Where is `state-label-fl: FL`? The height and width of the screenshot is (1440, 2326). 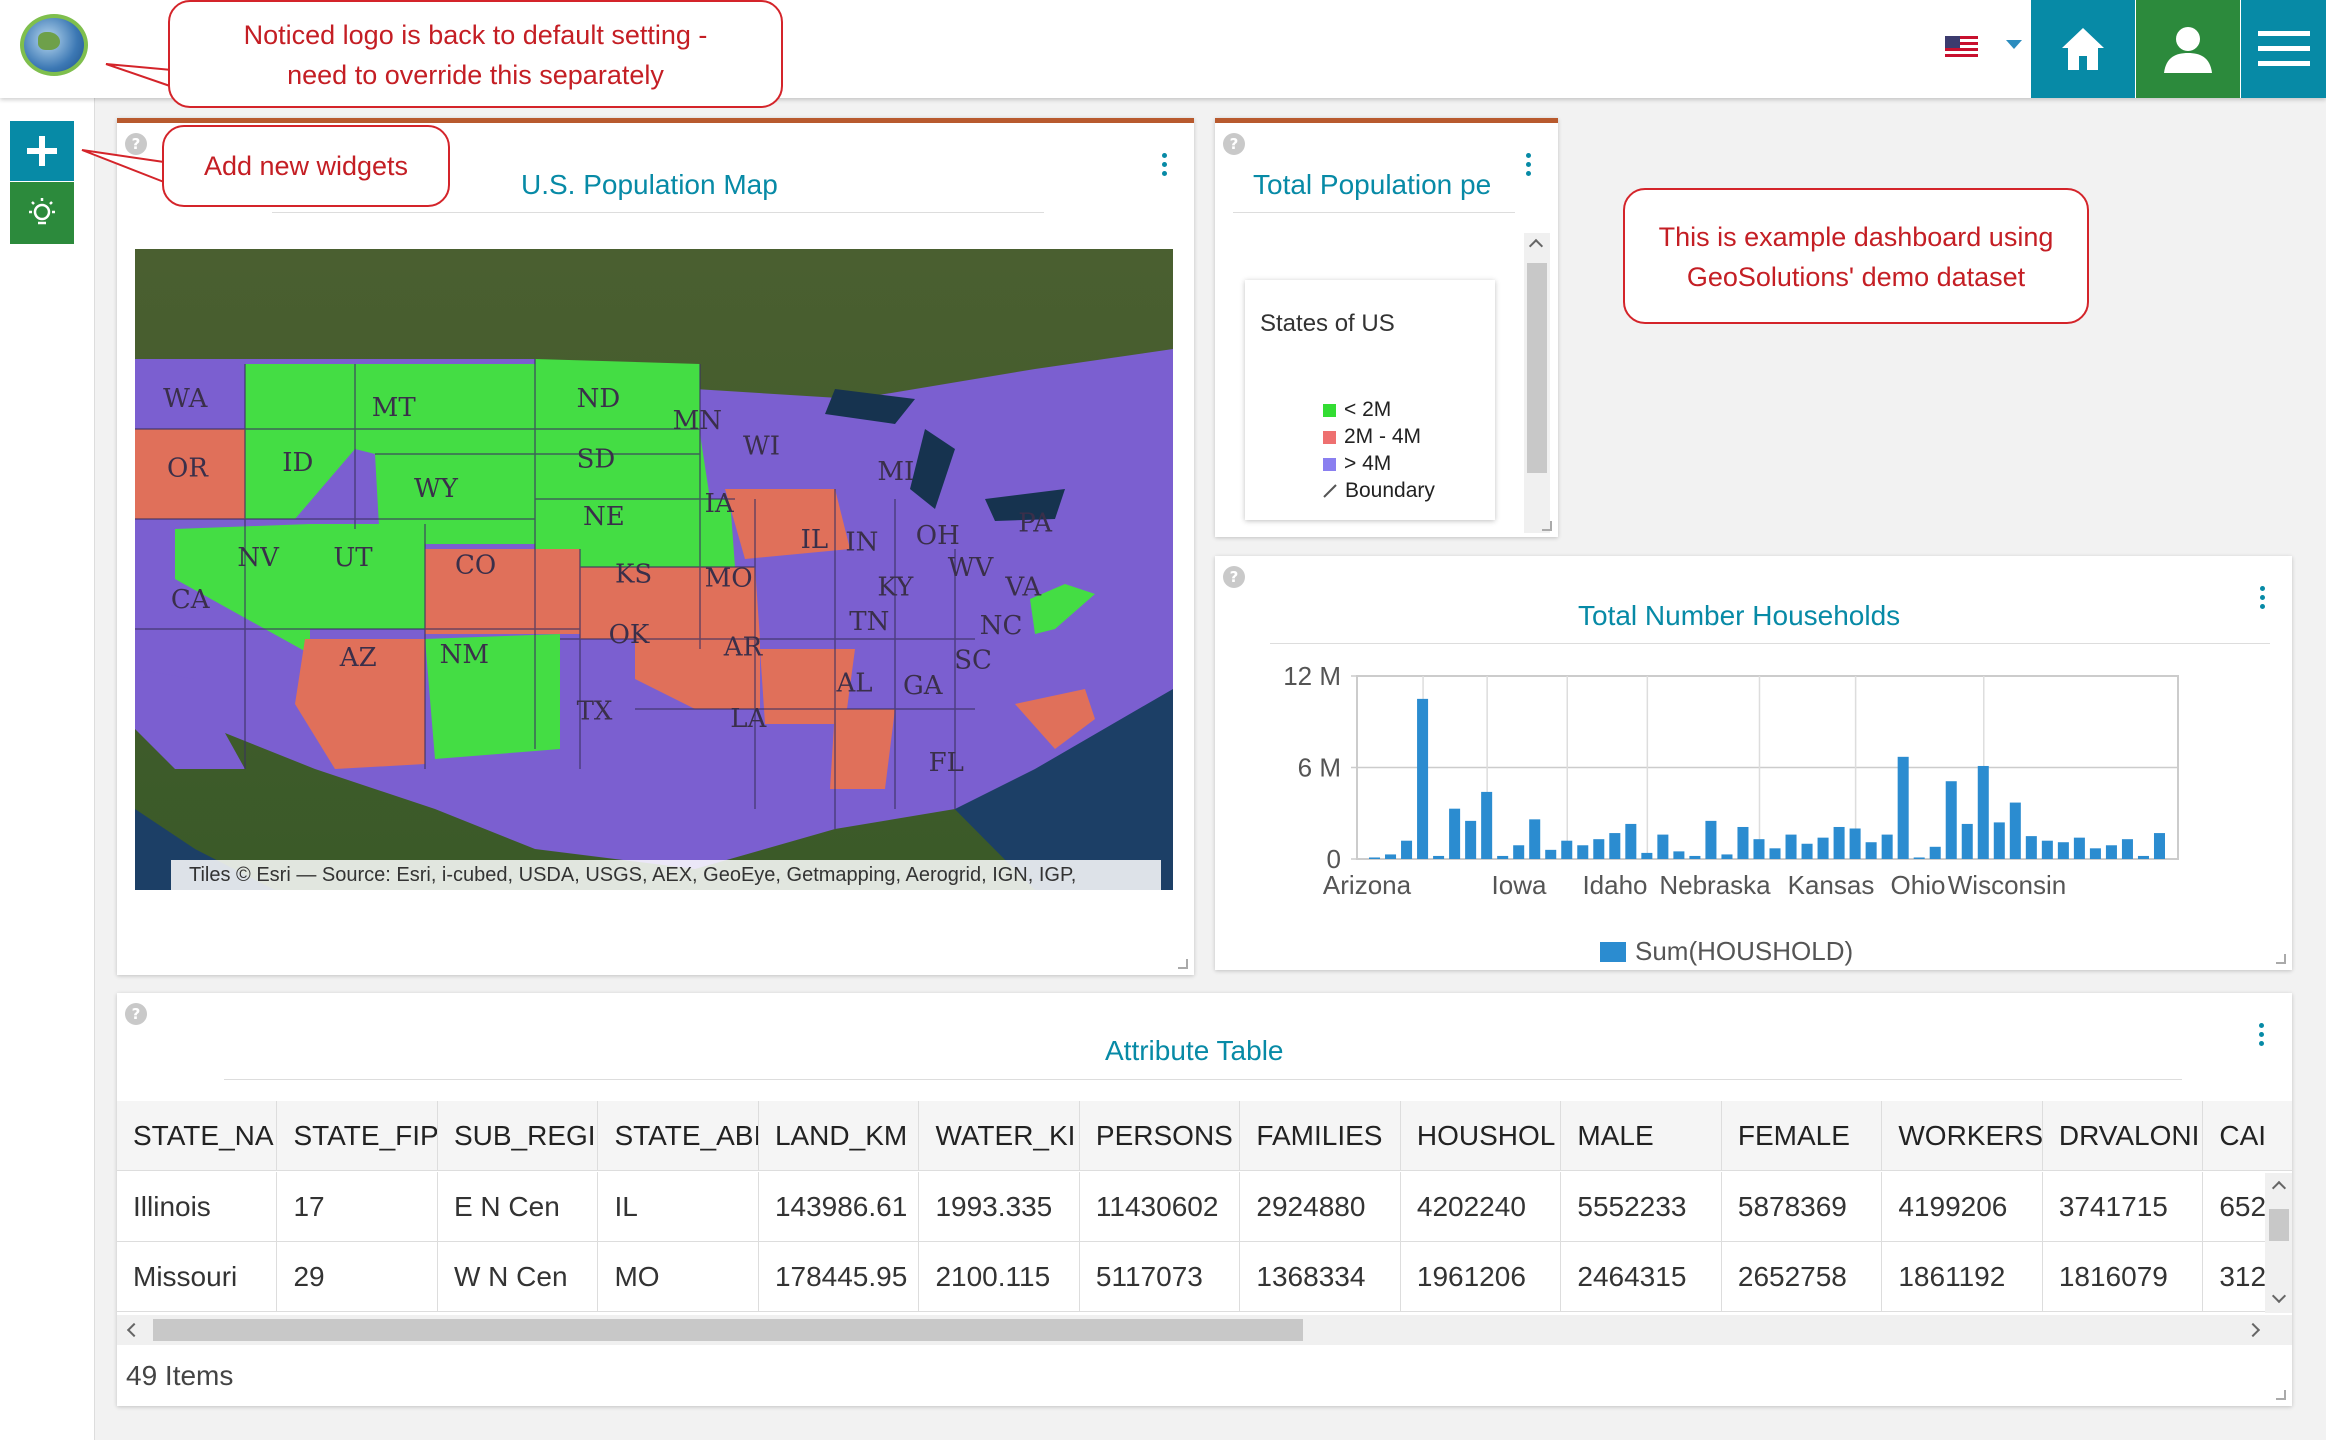 state-label-fl: FL is located at coordinates (946, 763).